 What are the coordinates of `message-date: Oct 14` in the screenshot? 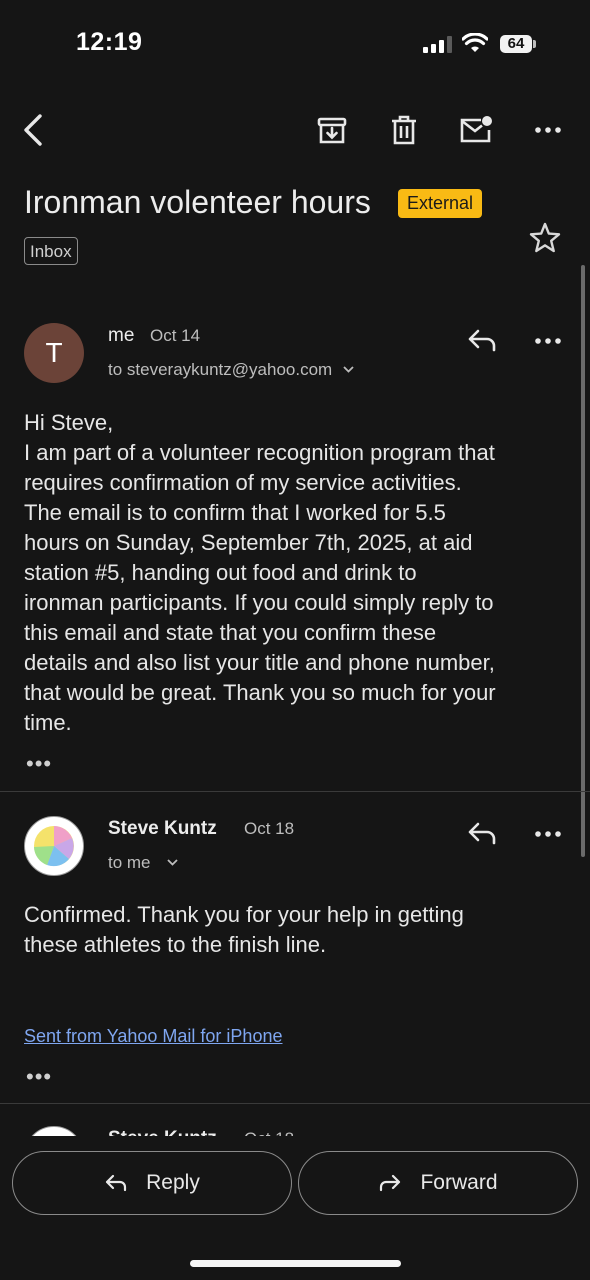 It's located at (175, 335).